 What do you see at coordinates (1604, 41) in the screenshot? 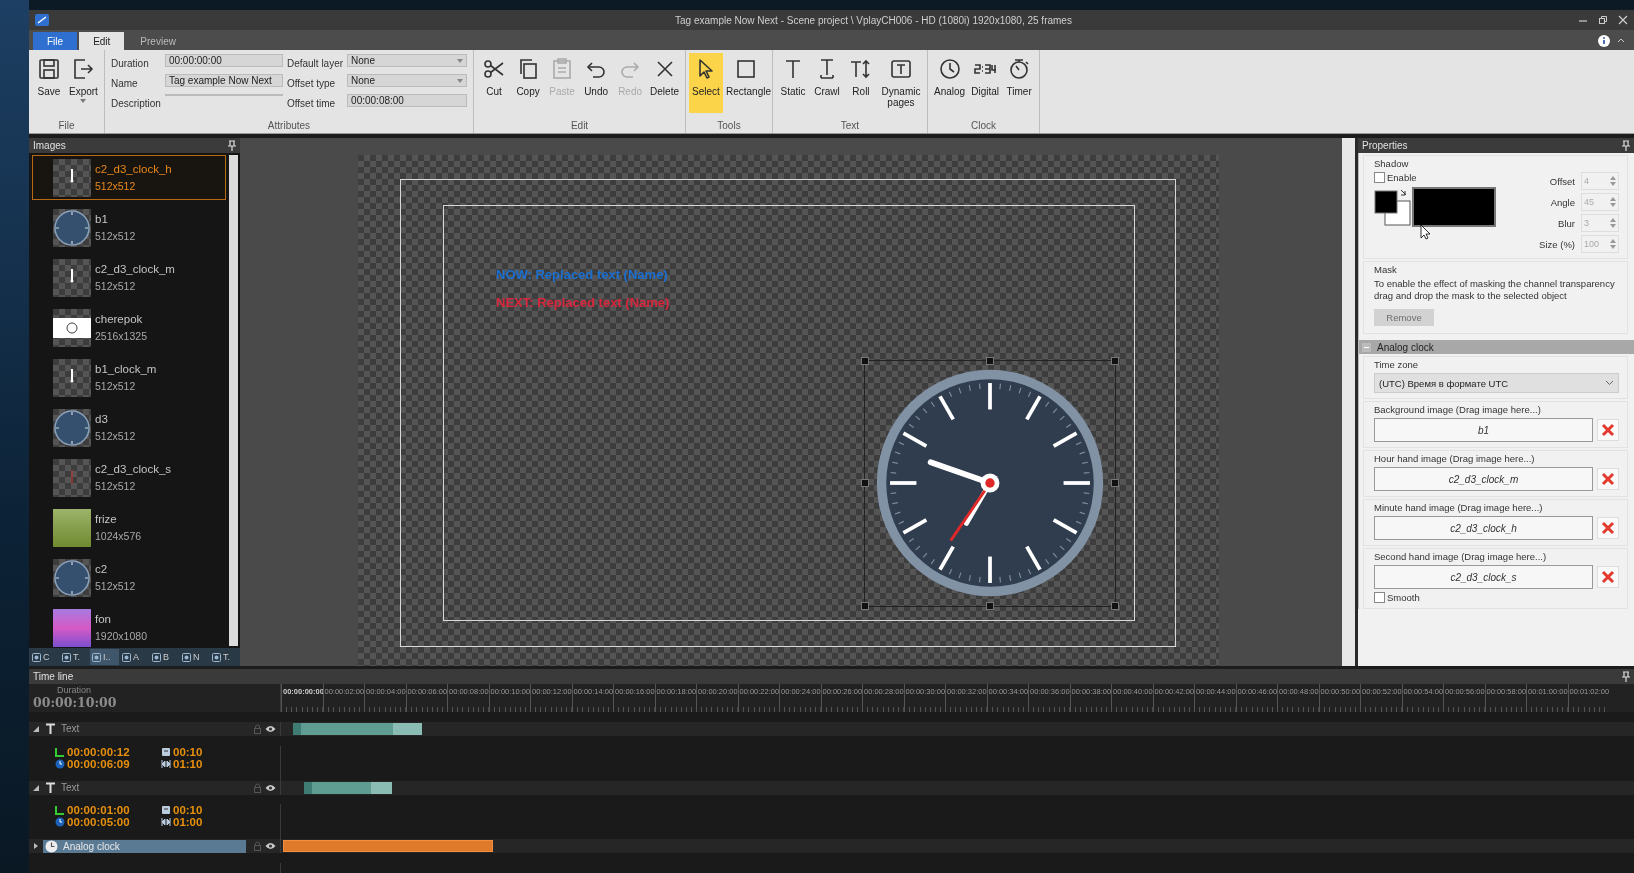
I see `info-icon` at bounding box center [1604, 41].